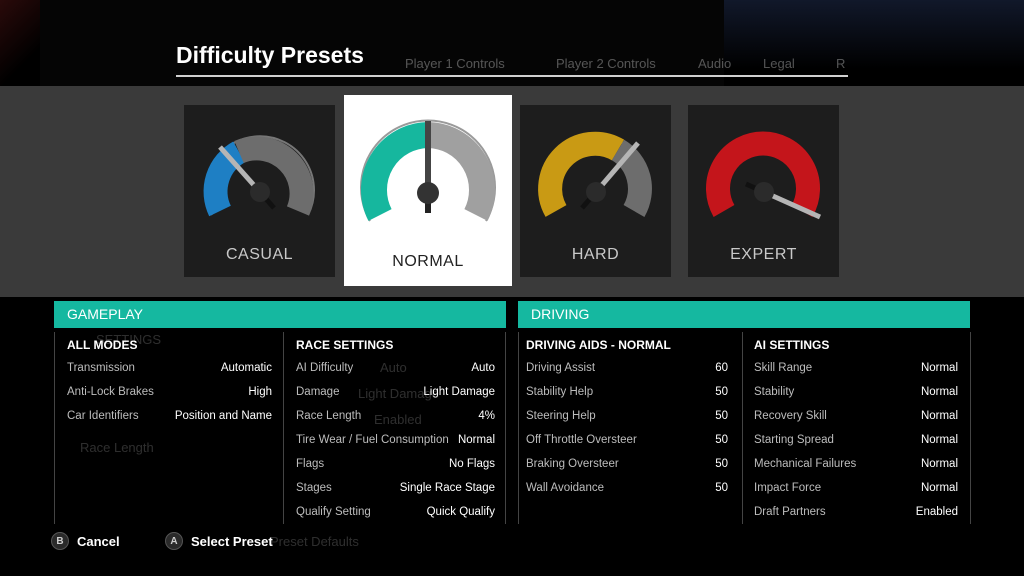  I want to click on select-preset-button: A Select Preset, so click(219, 541).